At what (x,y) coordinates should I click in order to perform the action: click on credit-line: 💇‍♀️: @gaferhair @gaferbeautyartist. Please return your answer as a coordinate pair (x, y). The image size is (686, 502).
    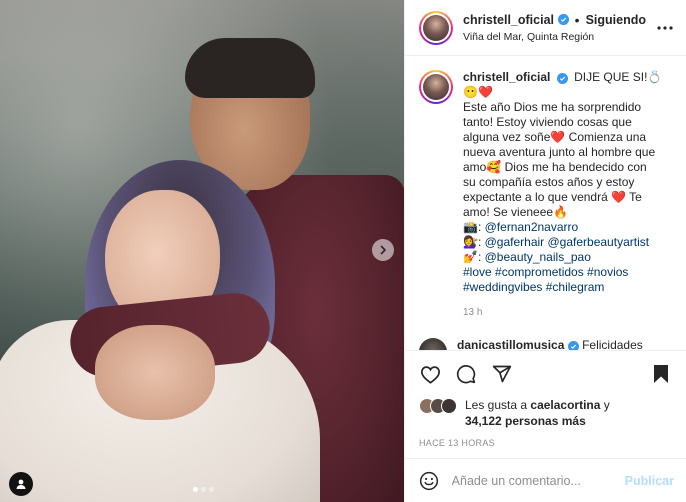
    Looking at the image, I should click on (567, 242).